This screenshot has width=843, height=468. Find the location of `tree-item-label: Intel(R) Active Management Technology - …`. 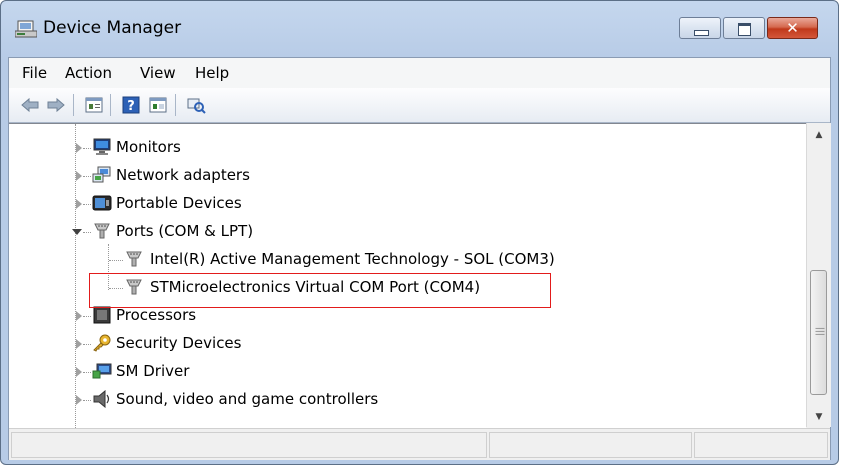

tree-item-label: Intel(R) Active Management Technology - … is located at coordinates (352, 259).